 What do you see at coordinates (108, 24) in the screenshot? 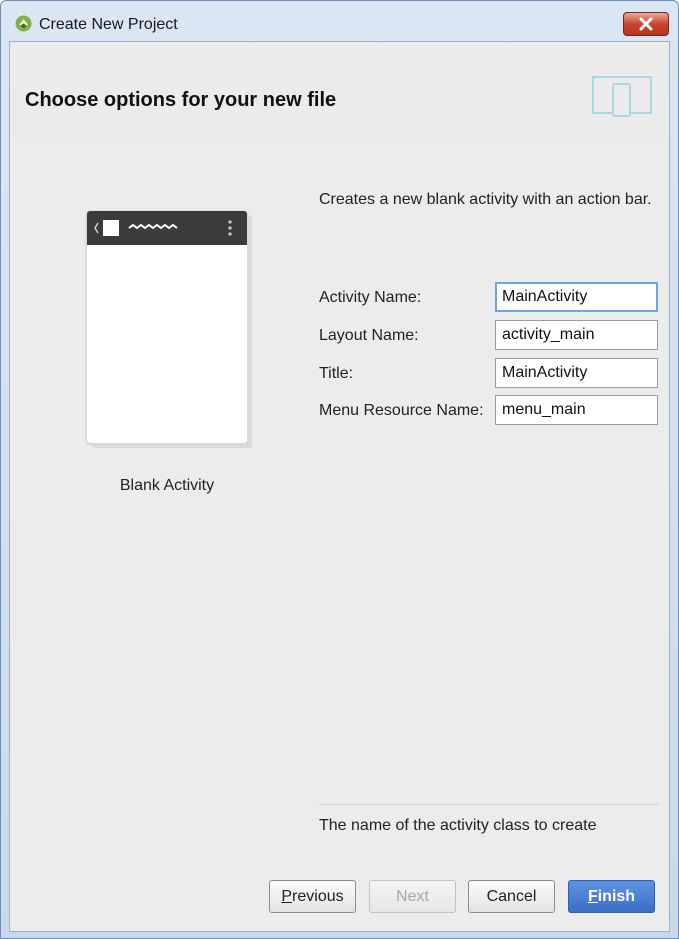
I see `window-title: Create New Project` at bounding box center [108, 24].